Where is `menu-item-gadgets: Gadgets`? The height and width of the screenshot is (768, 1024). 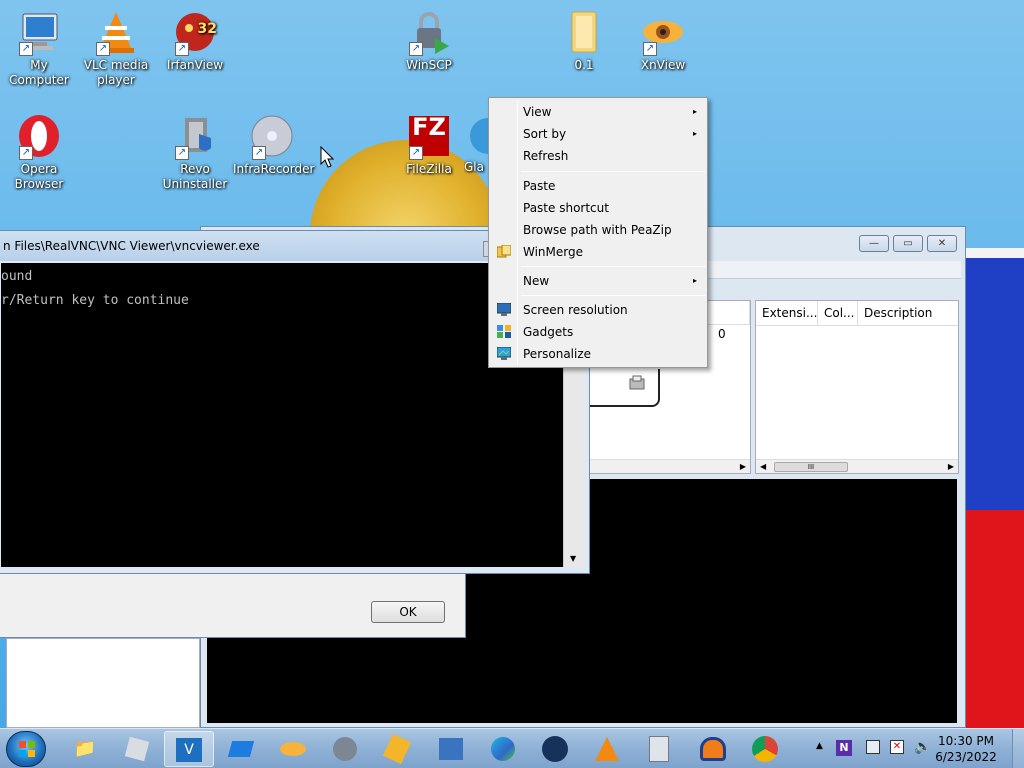
menu-item-gadgets: Gadgets is located at coordinates (598, 332).